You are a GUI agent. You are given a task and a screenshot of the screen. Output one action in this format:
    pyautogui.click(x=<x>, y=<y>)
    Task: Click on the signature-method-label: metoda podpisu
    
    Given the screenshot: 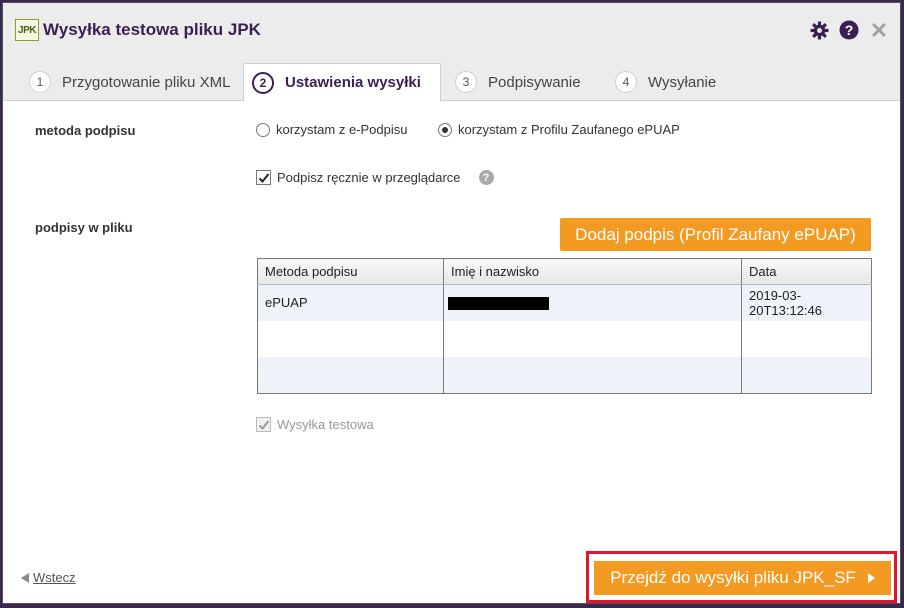 What is the action you would take?
    pyautogui.click(x=85, y=130)
    